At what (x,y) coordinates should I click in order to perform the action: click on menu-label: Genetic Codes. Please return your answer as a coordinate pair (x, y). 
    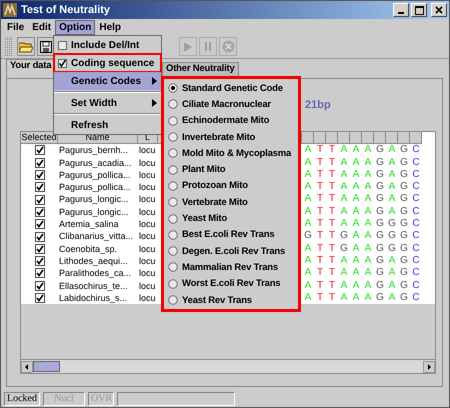
    Looking at the image, I should click on (106, 81).